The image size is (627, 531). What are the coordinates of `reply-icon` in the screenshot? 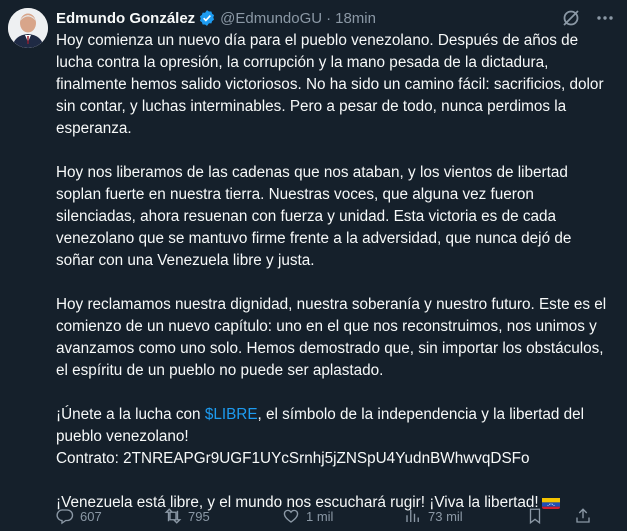 It's located at (65, 517).